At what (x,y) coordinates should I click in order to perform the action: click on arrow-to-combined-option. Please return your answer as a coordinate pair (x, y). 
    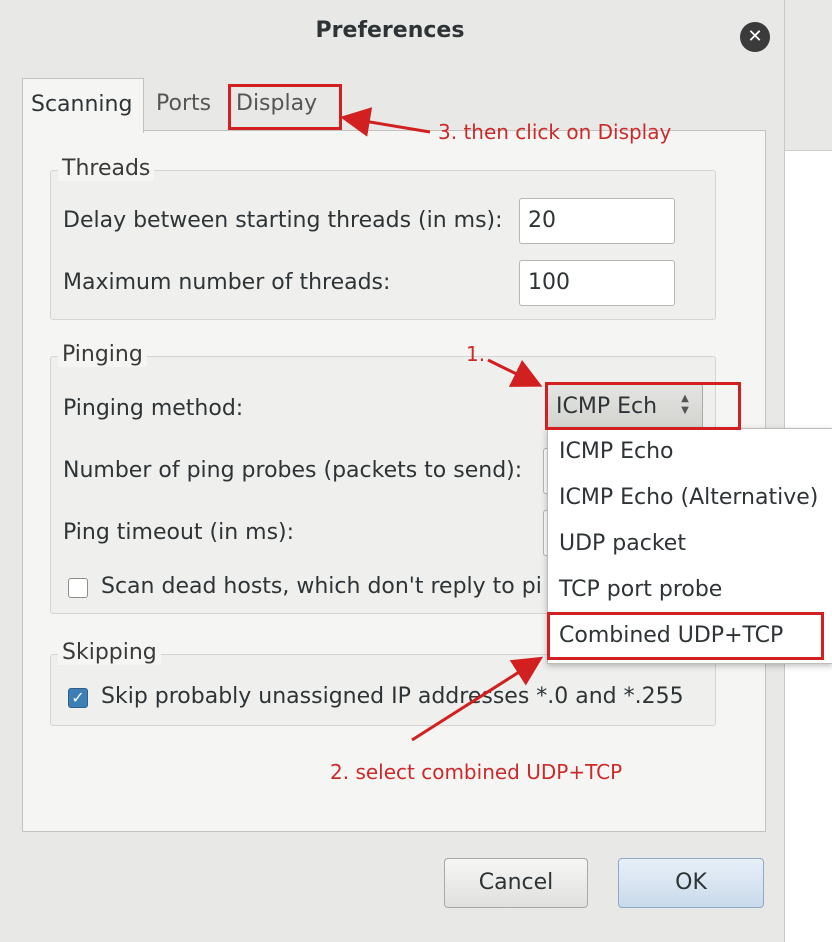
    Looking at the image, I should click on (477, 699).